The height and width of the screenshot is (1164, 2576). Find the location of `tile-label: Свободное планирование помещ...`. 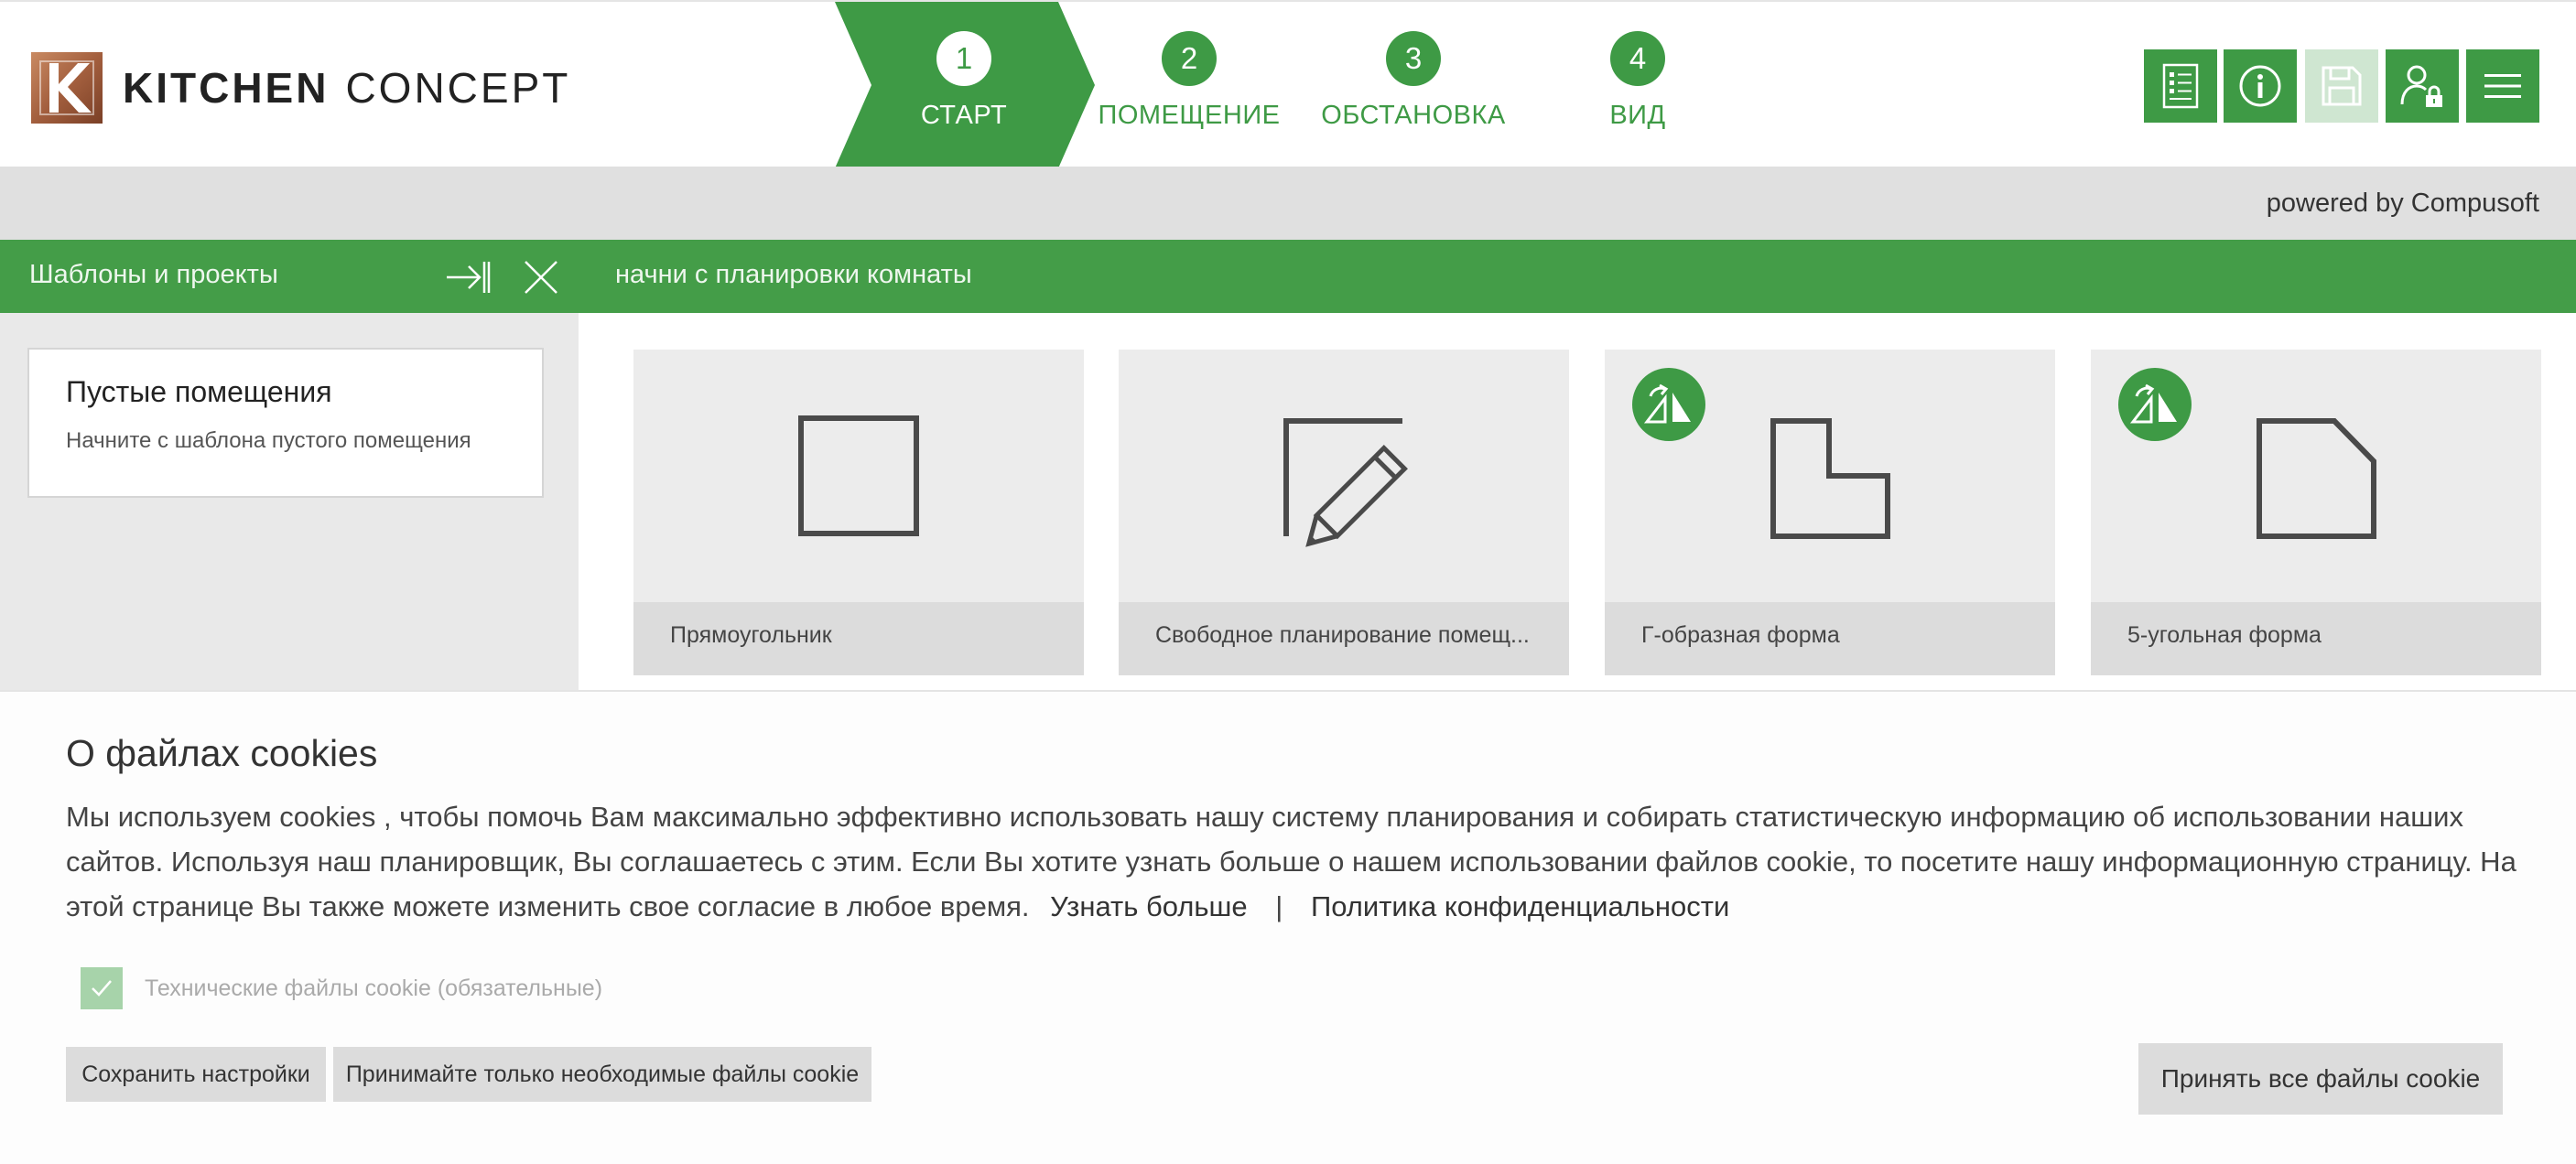

tile-label: Свободное планирование помещ... is located at coordinates (1343, 635).